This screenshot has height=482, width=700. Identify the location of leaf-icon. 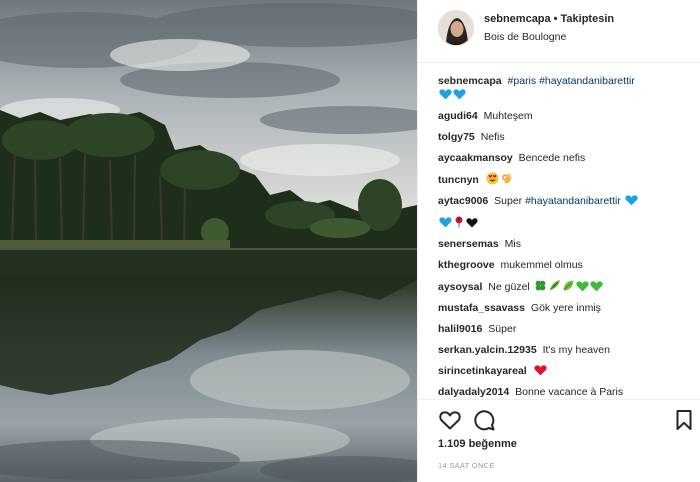
(568, 285).